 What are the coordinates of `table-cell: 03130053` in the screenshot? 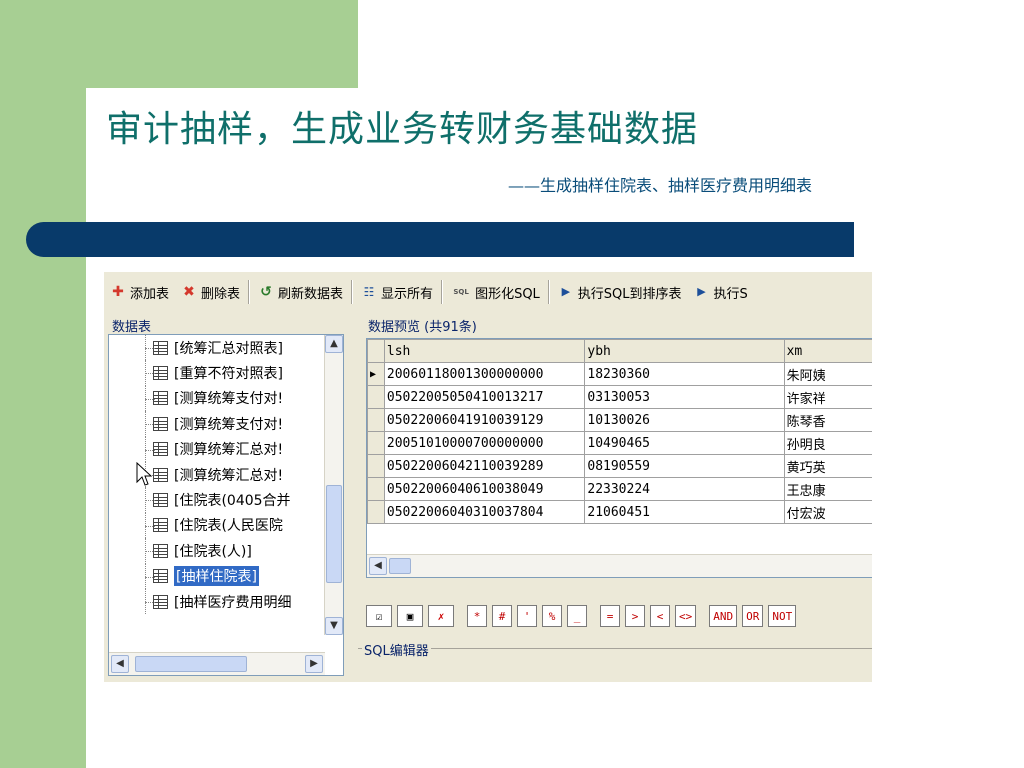 It's located at (684, 397).